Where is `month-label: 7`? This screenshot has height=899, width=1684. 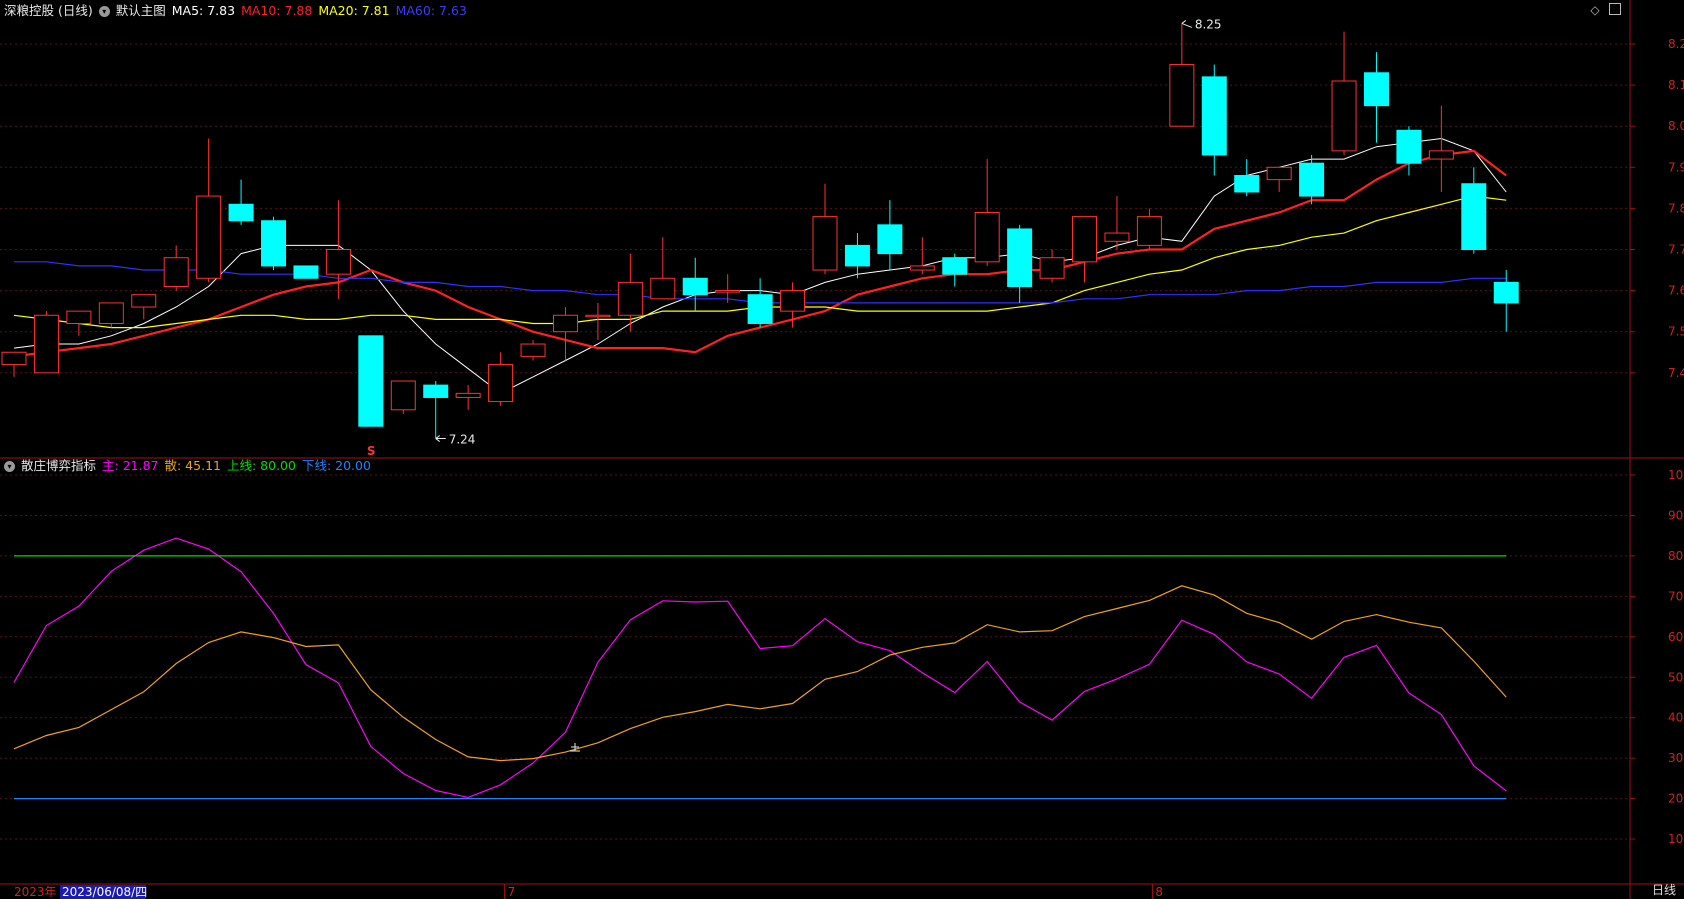
month-label: 7 is located at coordinates (512, 892).